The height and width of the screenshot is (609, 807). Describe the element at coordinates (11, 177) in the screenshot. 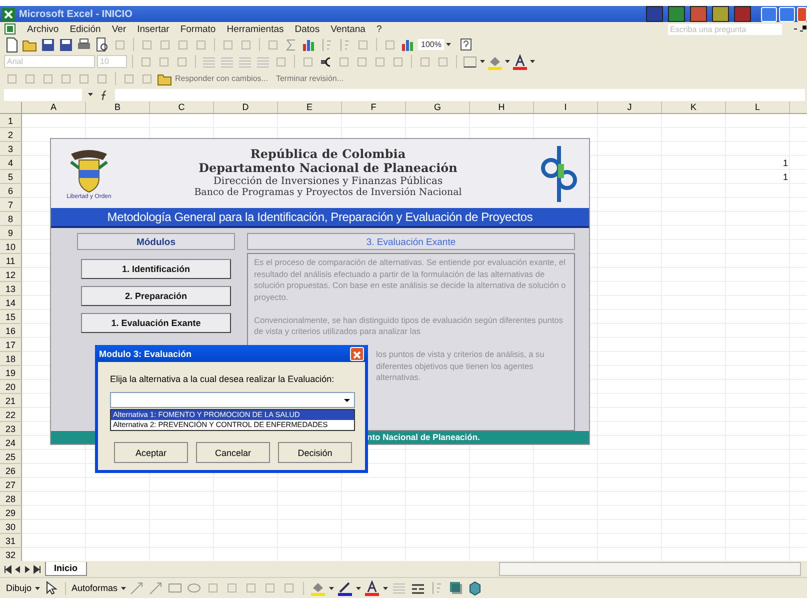

I see `row-header: 5` at that location.